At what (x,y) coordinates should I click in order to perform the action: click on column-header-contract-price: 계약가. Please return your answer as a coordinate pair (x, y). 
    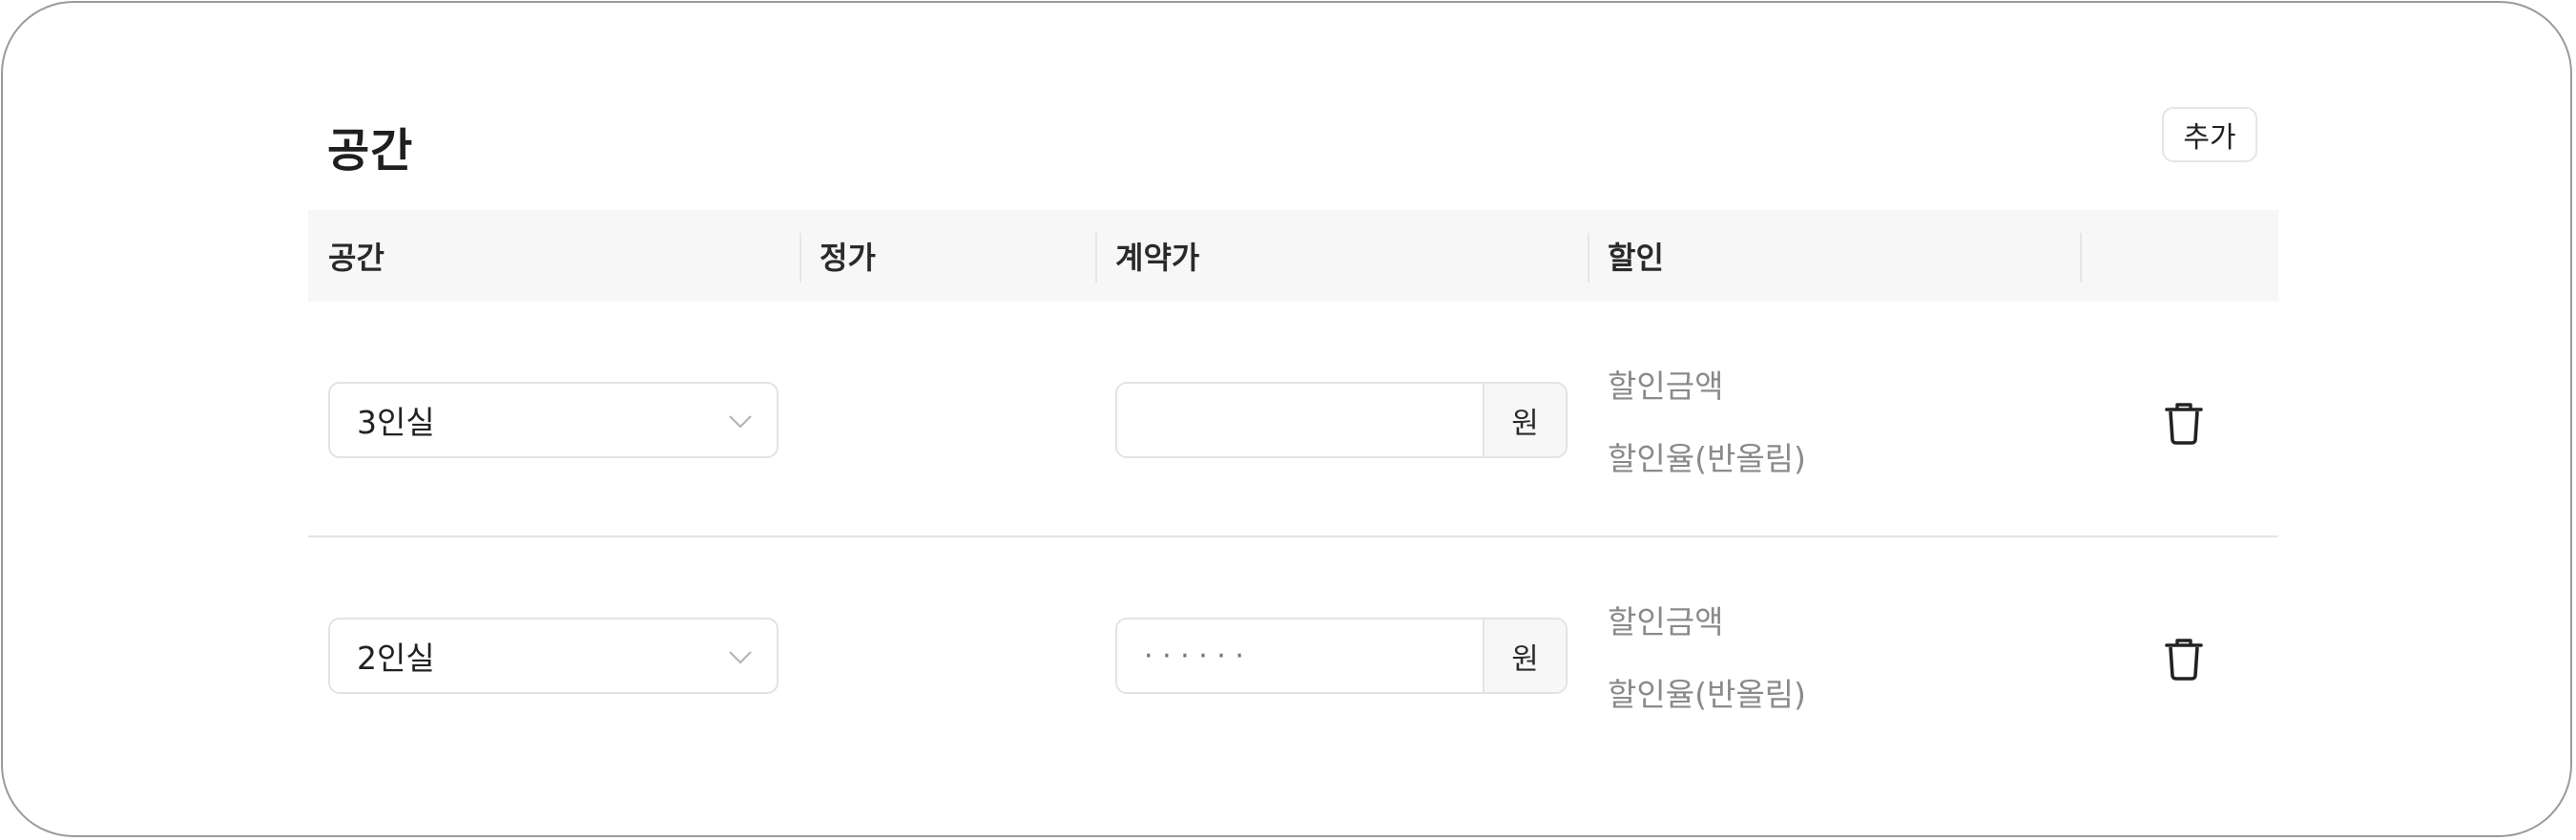
    Looking at the image, I should click on (1341, 256).